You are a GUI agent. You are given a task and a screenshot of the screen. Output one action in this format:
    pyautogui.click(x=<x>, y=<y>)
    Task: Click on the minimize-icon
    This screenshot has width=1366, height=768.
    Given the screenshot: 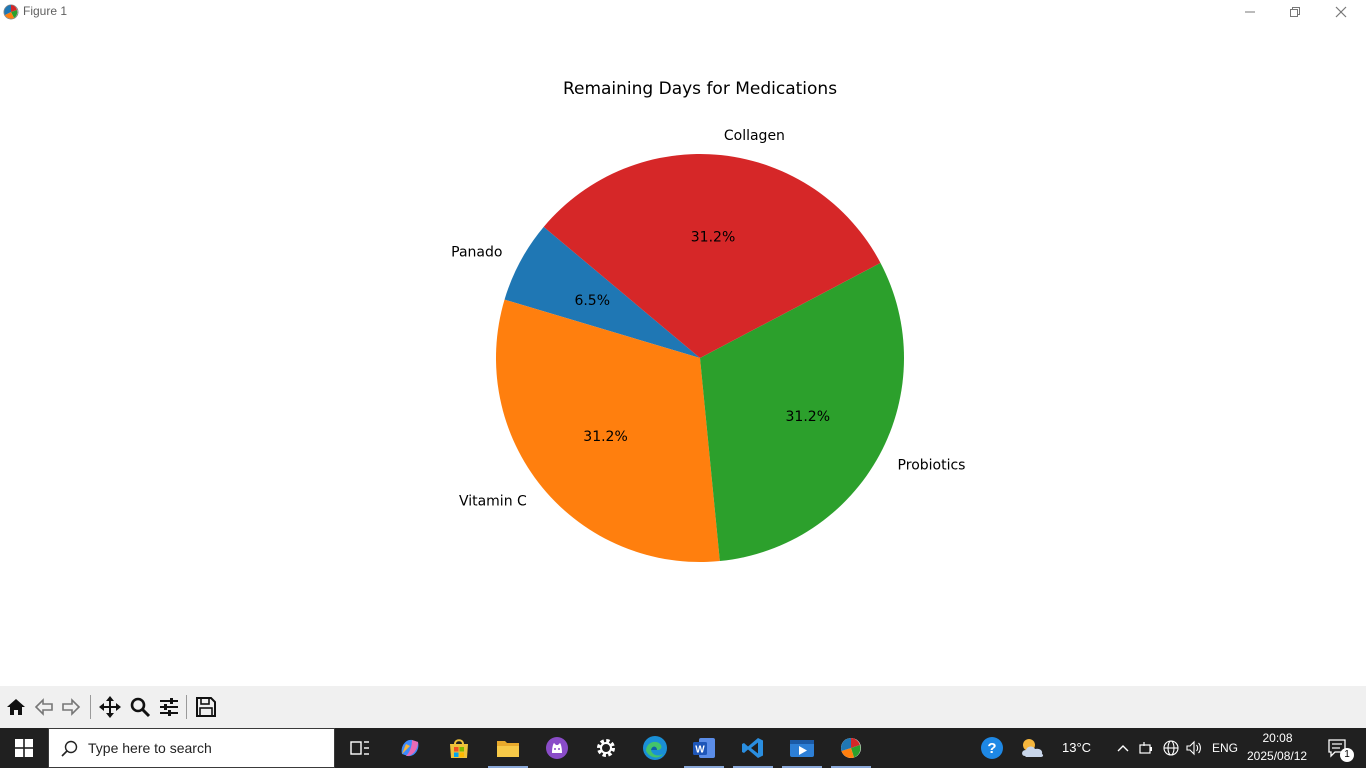 What is the action you would take?
    pyautogui.click(x=1250, y=12)
    